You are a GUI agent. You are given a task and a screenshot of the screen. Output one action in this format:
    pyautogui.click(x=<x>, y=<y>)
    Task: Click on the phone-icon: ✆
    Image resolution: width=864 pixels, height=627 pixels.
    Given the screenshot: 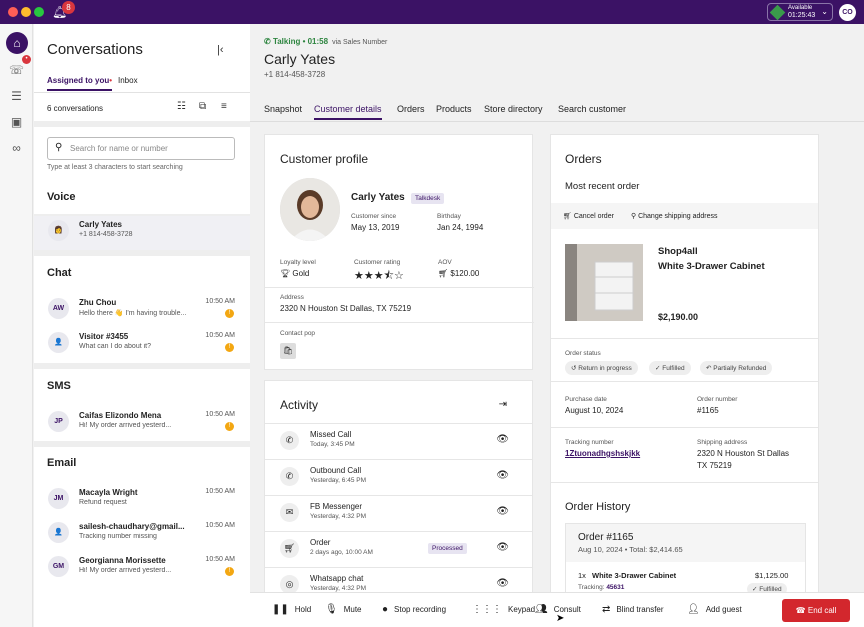 What is the action you would take?
    pyautogui.click(x=268, y=41)
    